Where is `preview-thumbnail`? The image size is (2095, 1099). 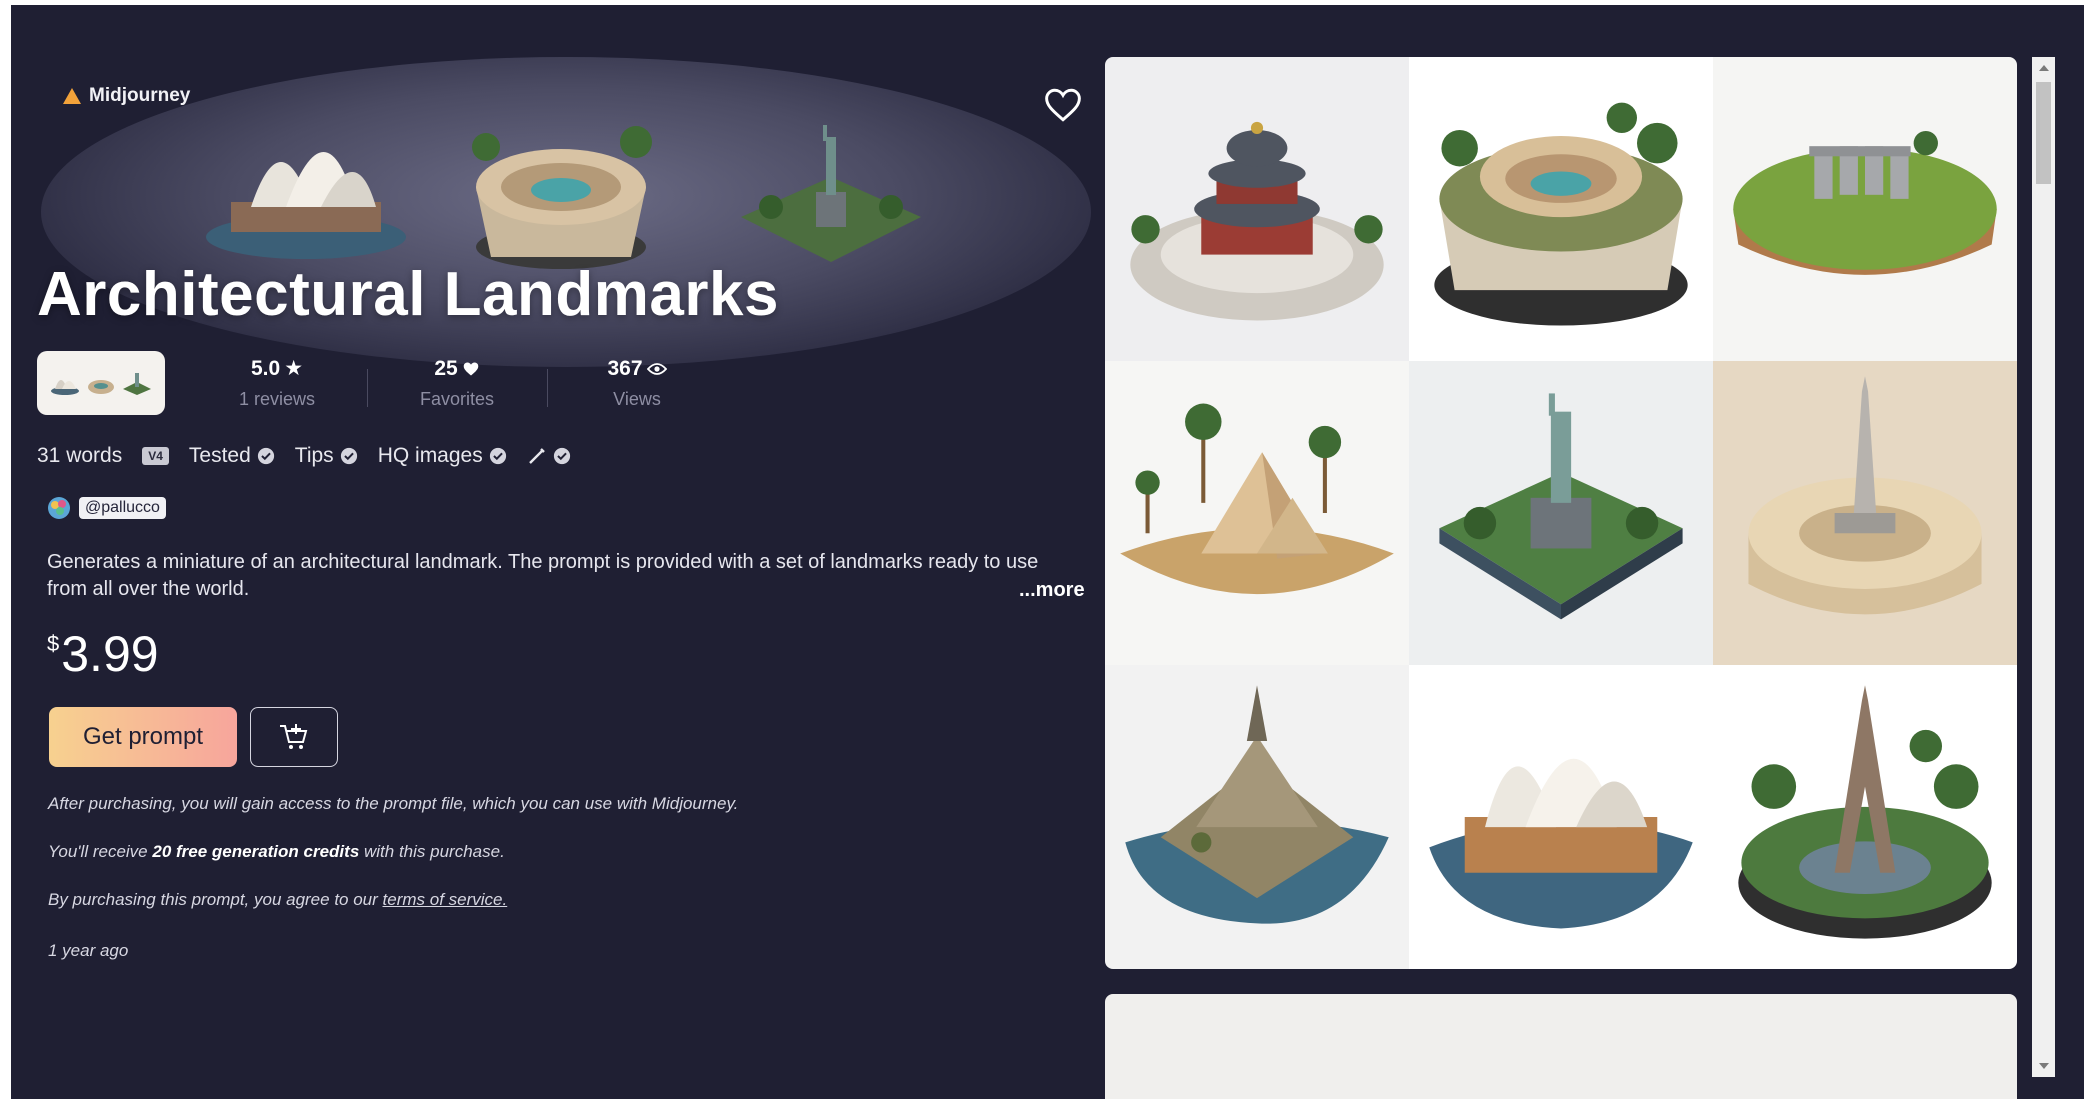 preview-thumbnail is located at coordinates (101, 383).